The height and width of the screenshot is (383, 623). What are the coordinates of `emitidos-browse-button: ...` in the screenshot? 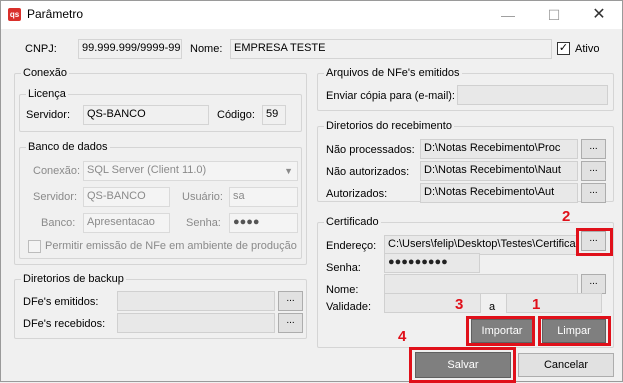 It's located at (290, 301).